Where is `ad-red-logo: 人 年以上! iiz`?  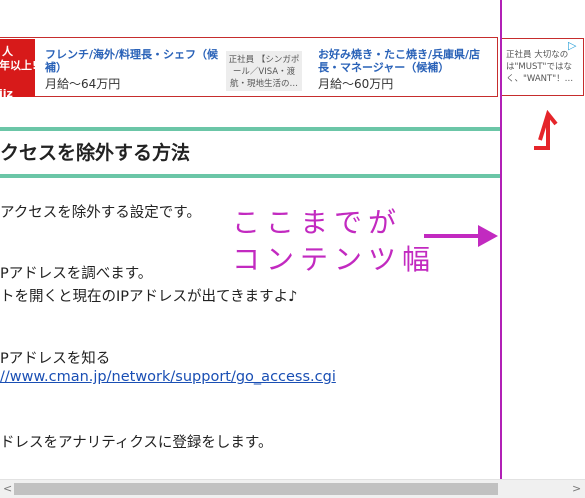
ad-red-logo: 人 年以上! iiz is located at coordinates (19, 69).